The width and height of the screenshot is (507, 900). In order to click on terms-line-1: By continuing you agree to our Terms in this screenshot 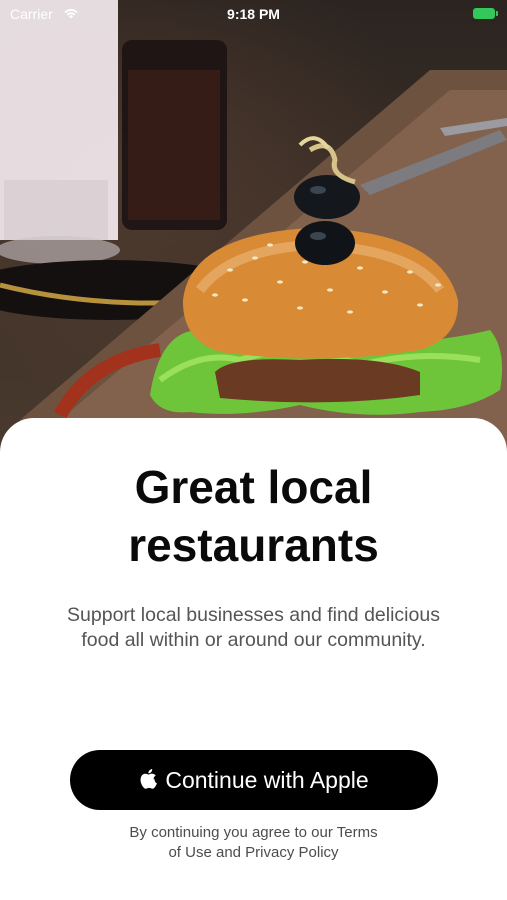, I will do `click(253, 832)`.